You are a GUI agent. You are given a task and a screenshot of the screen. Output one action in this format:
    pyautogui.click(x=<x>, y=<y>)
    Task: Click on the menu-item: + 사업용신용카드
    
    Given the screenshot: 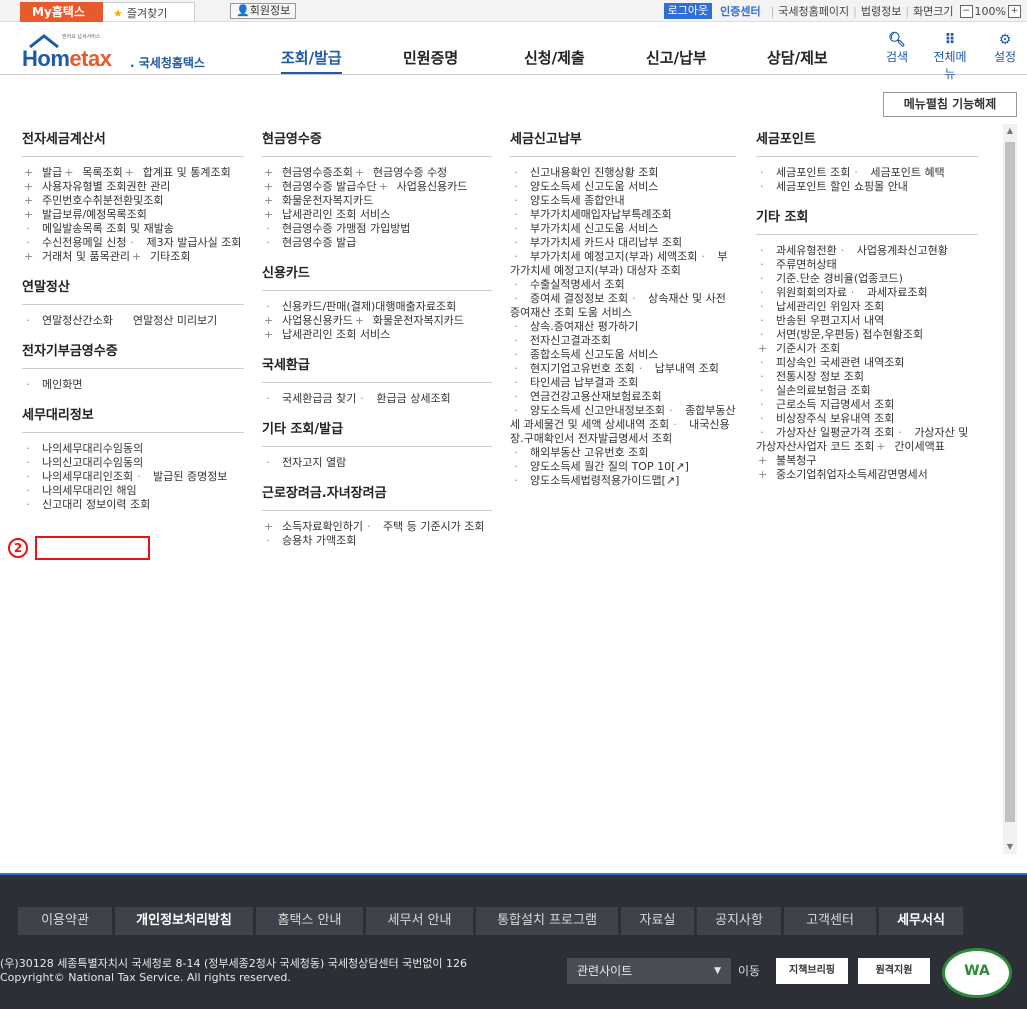 What is the action you would take?
    pyautogui.click(x=422, y=186)
    